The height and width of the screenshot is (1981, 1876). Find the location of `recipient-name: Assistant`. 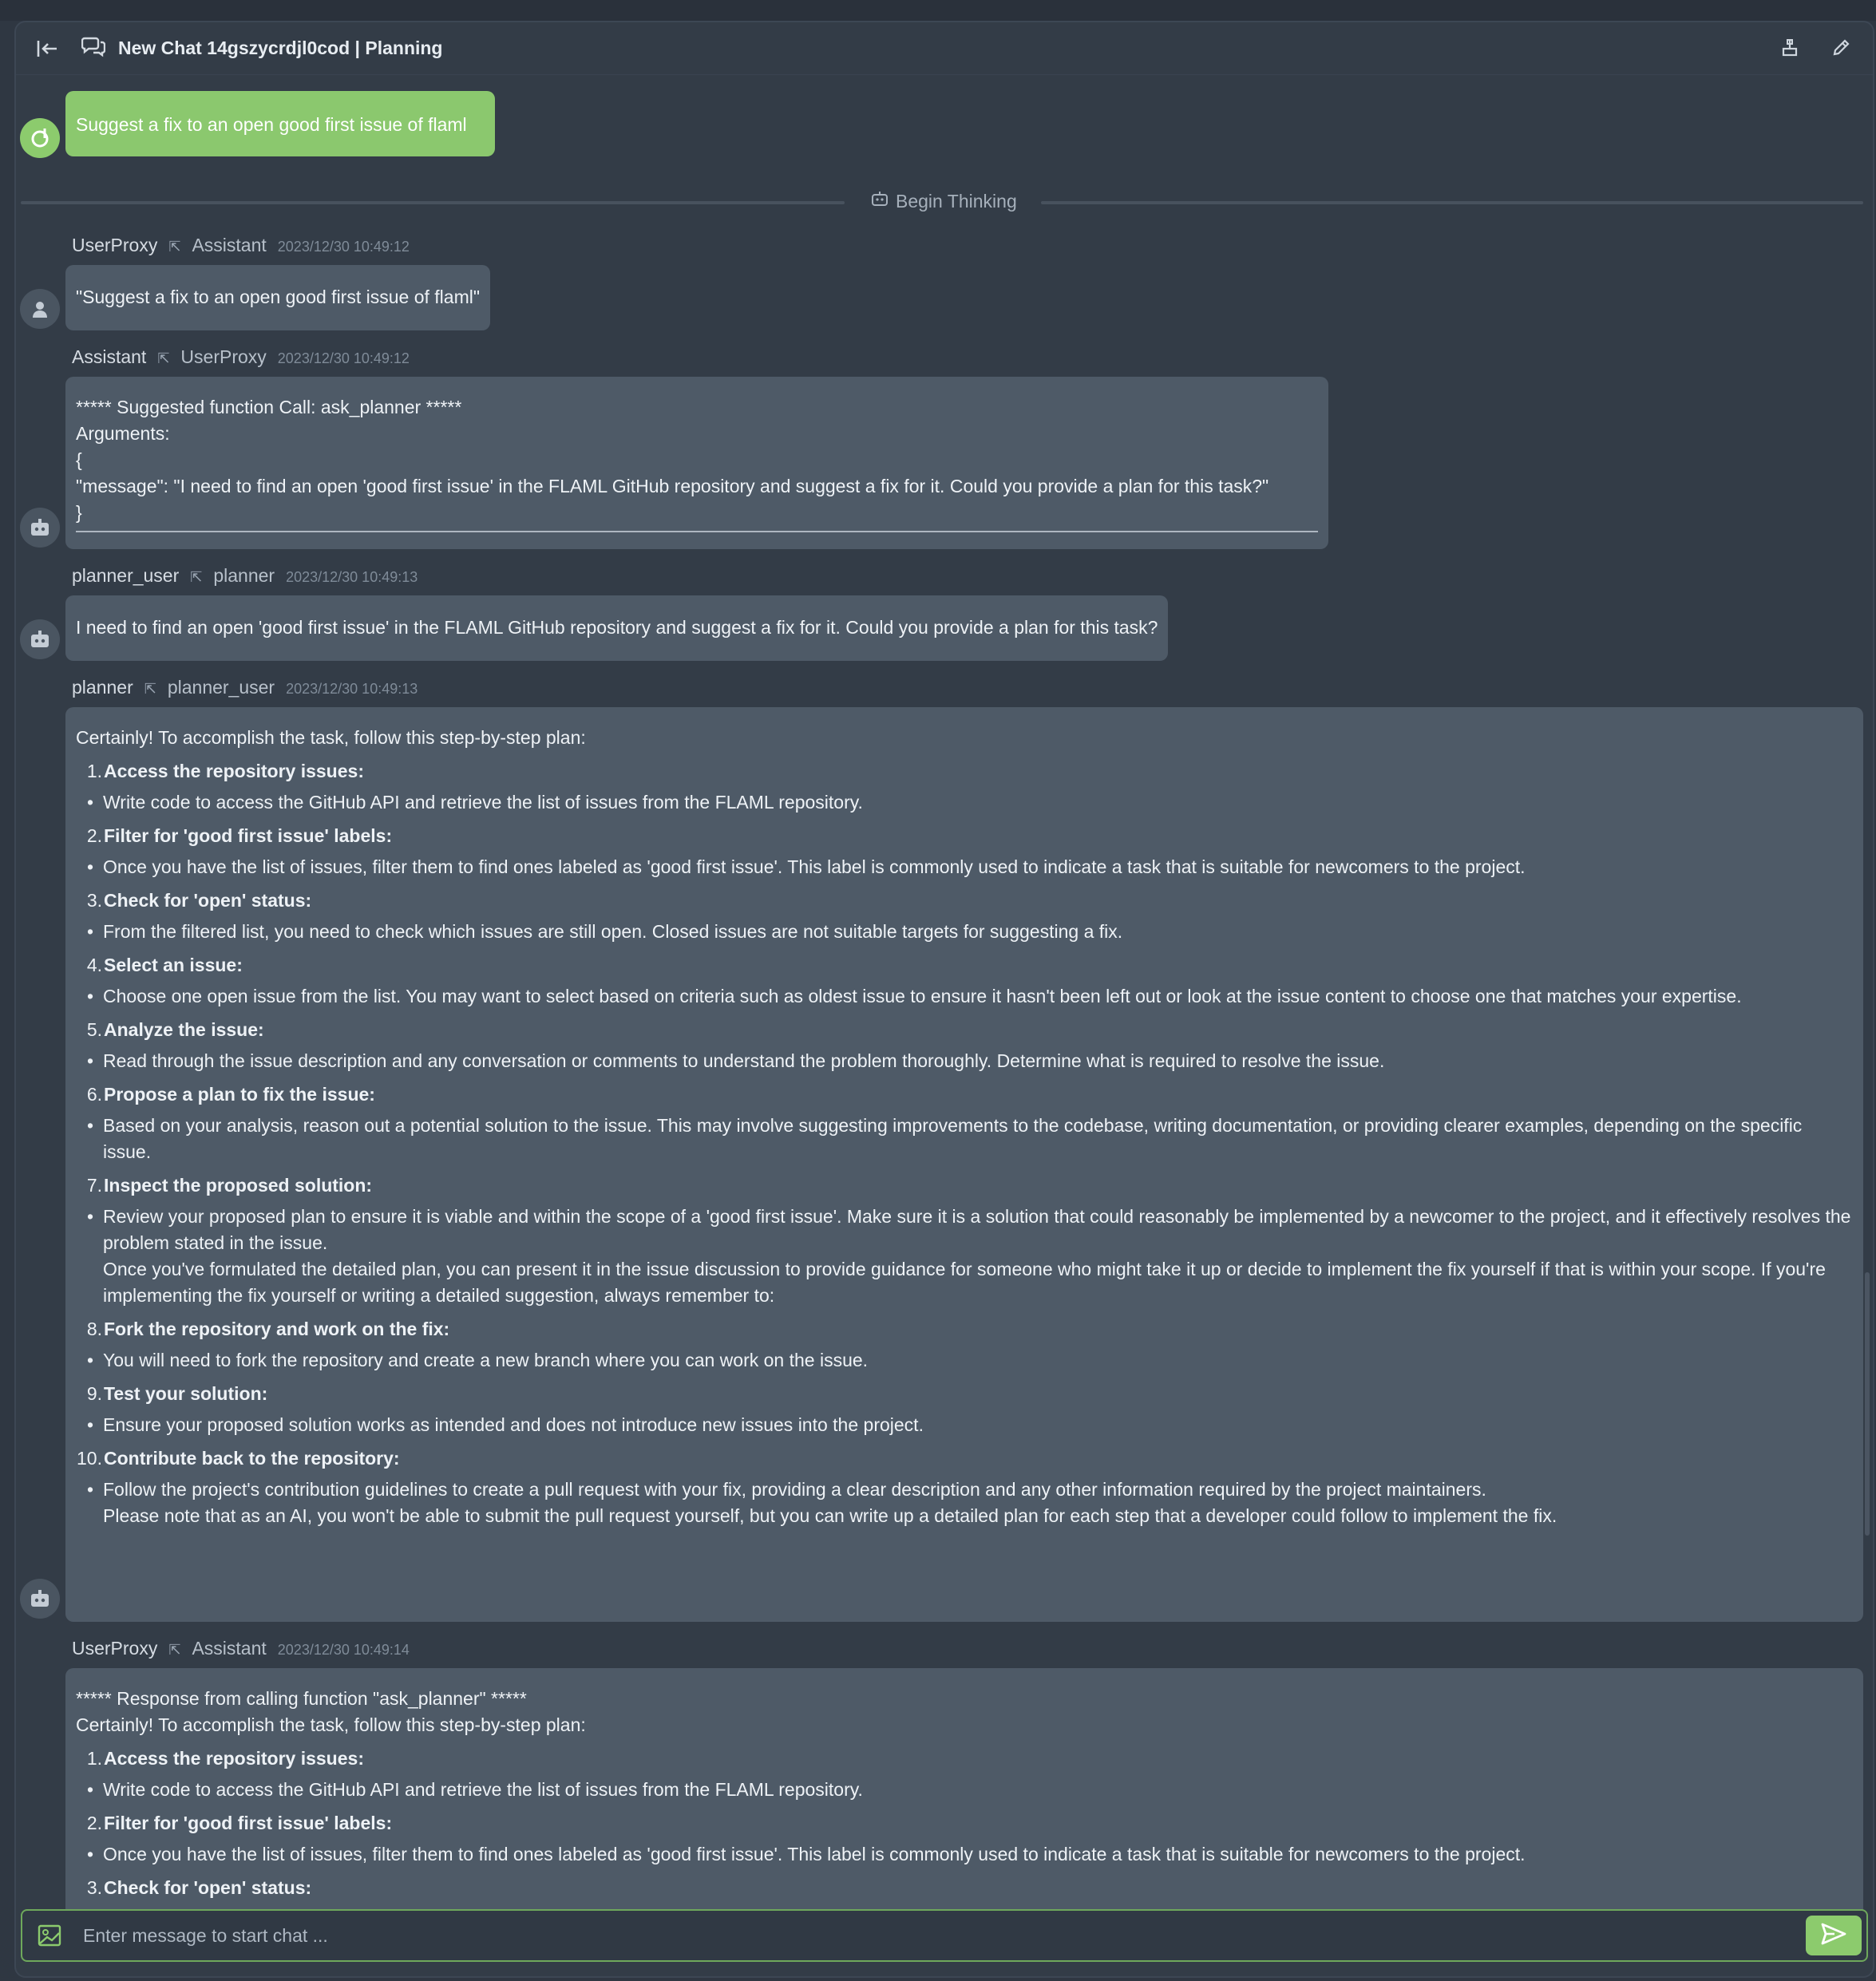

recipient-name: Assistant is located at coordinates (229, 1648).